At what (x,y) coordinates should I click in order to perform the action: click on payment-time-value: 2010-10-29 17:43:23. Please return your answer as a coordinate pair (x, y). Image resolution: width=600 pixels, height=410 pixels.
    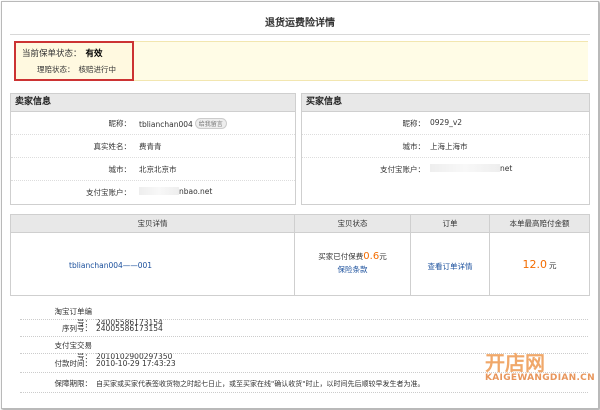
    Looking at the image, I should click on (136, 363).